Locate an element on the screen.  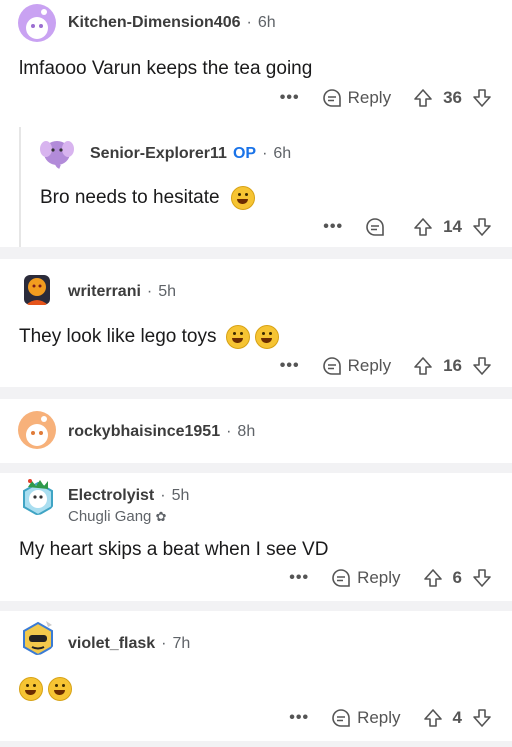
vote-control: 4 is located at coordinates (457, 718).